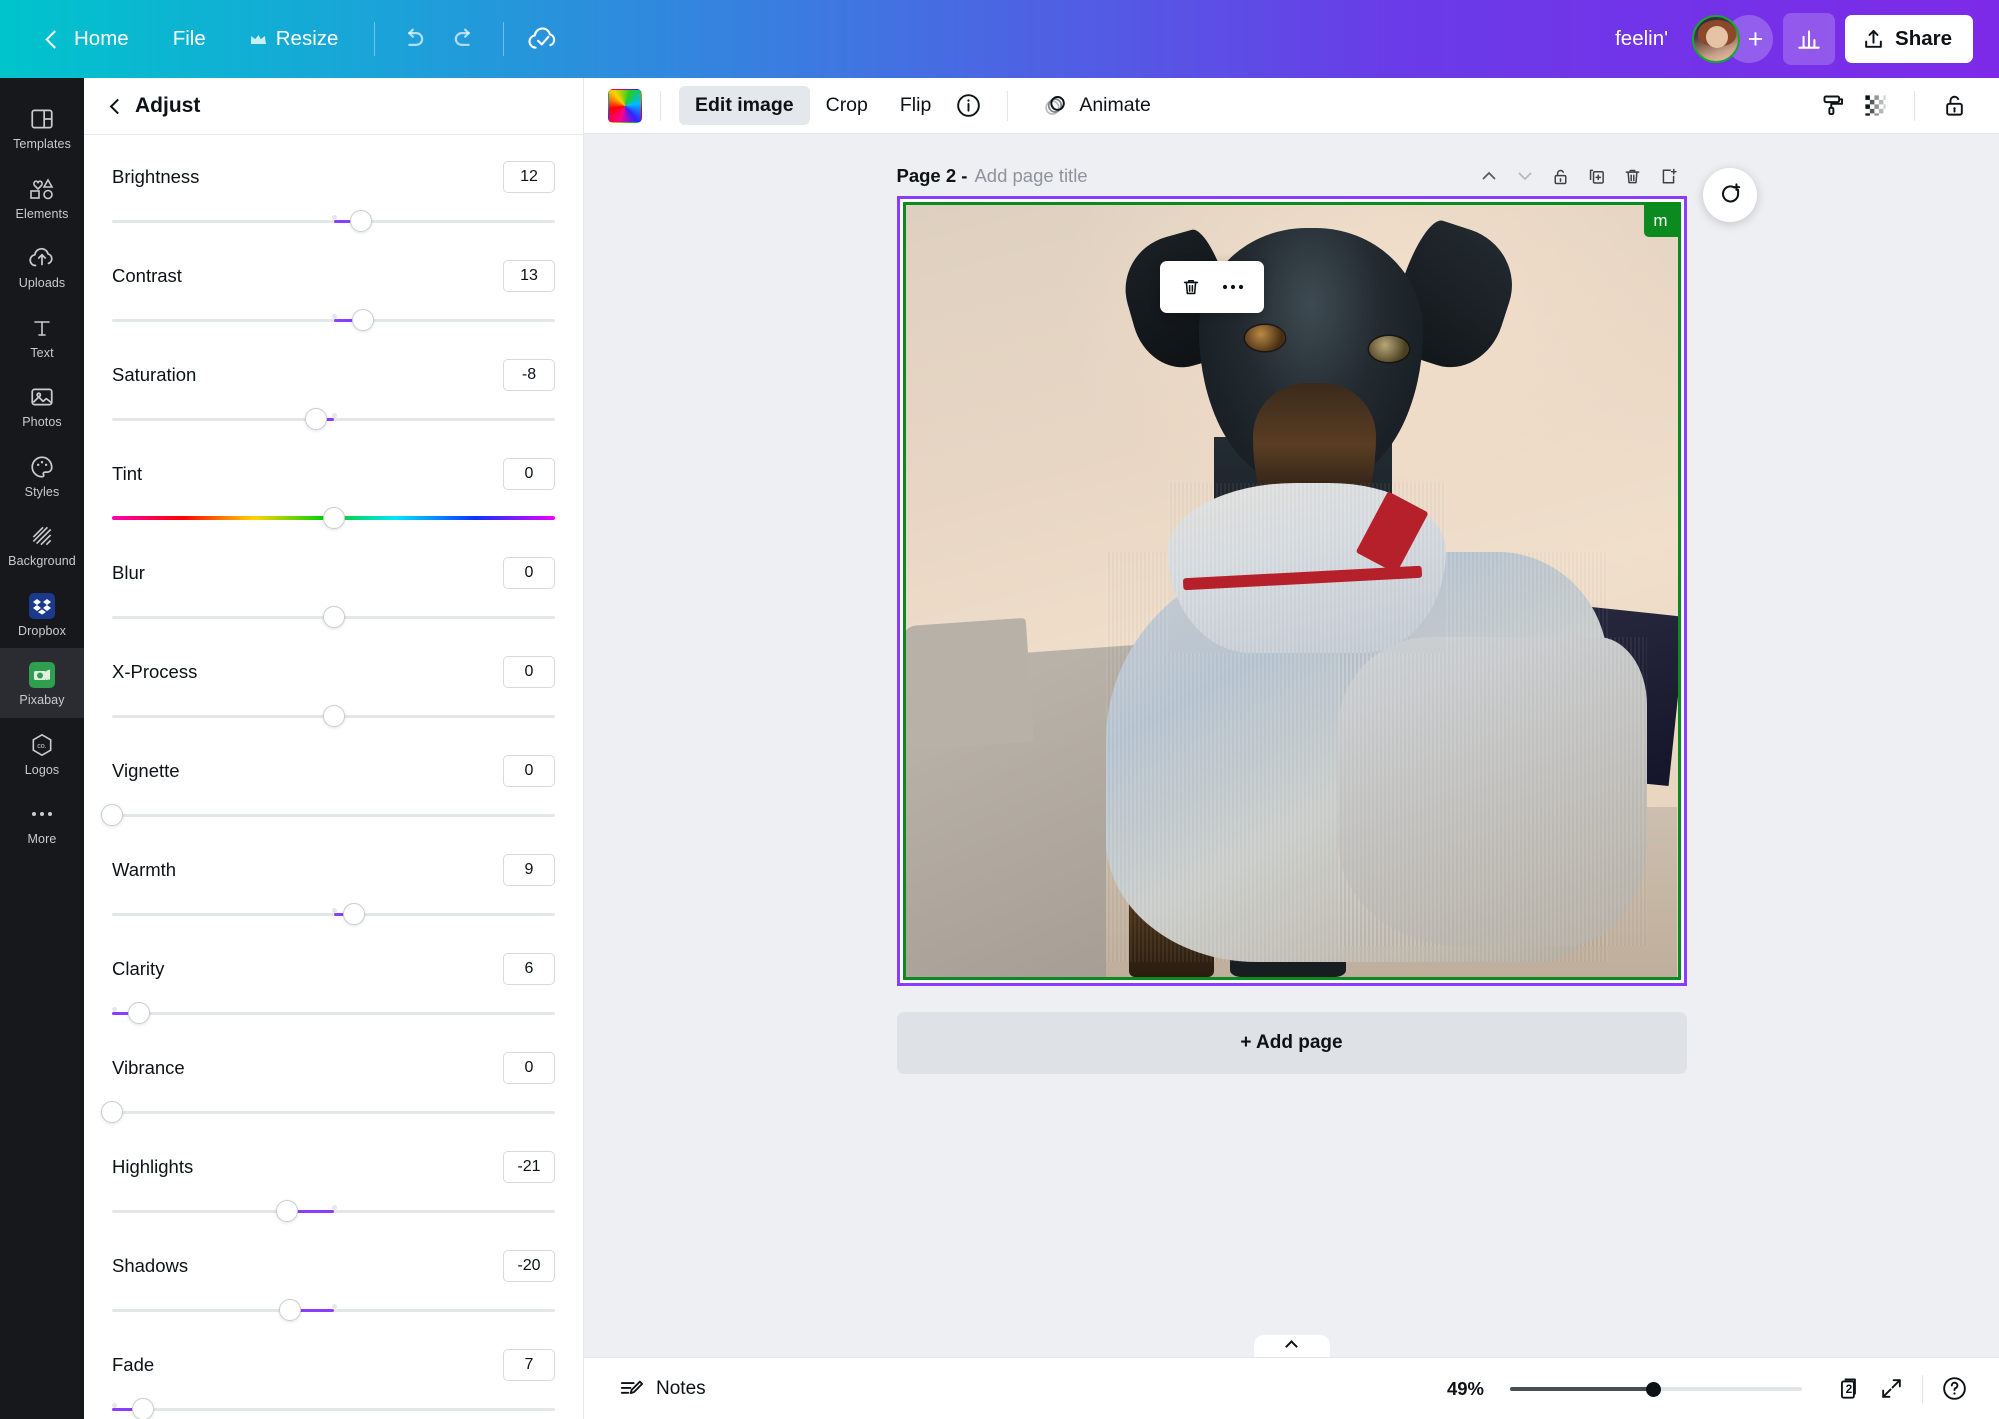 This screenshot has height=1419, width=1999. Describe the element at coordinates (1291, 1346) in the screenshot. I see `collapse-panel-button` at that location.